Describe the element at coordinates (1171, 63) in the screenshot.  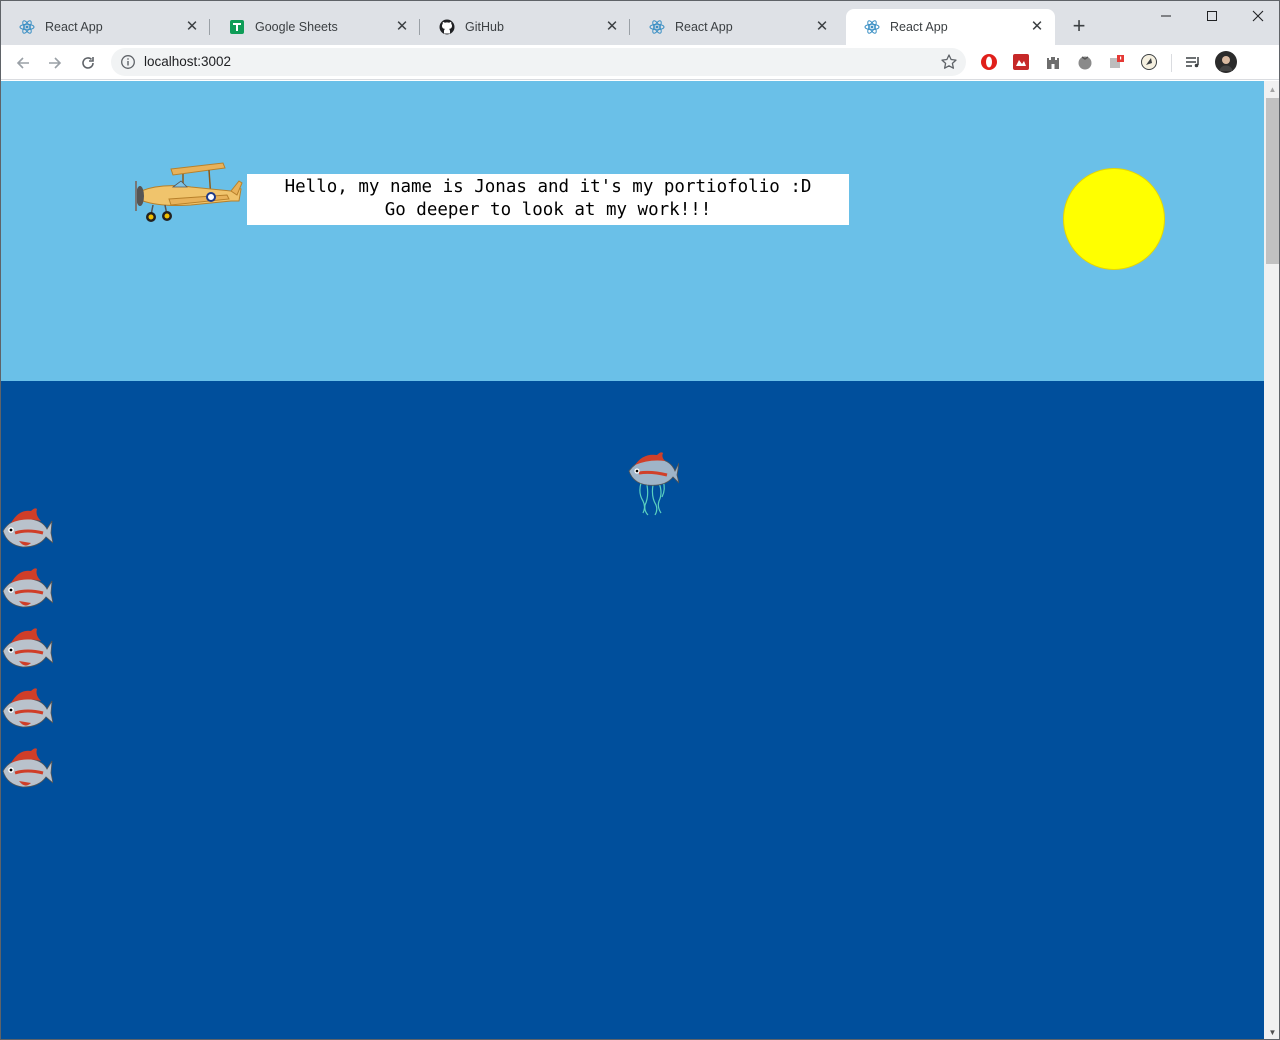
I see `toolbar-separator` at that location.